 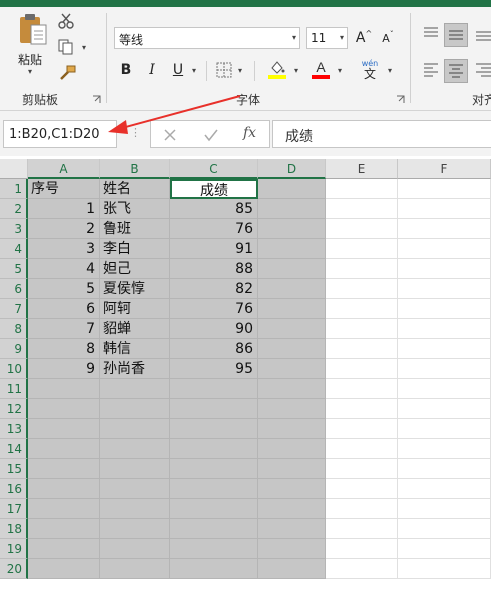 I want to click on cell-e6, so click(x=362, y=289).